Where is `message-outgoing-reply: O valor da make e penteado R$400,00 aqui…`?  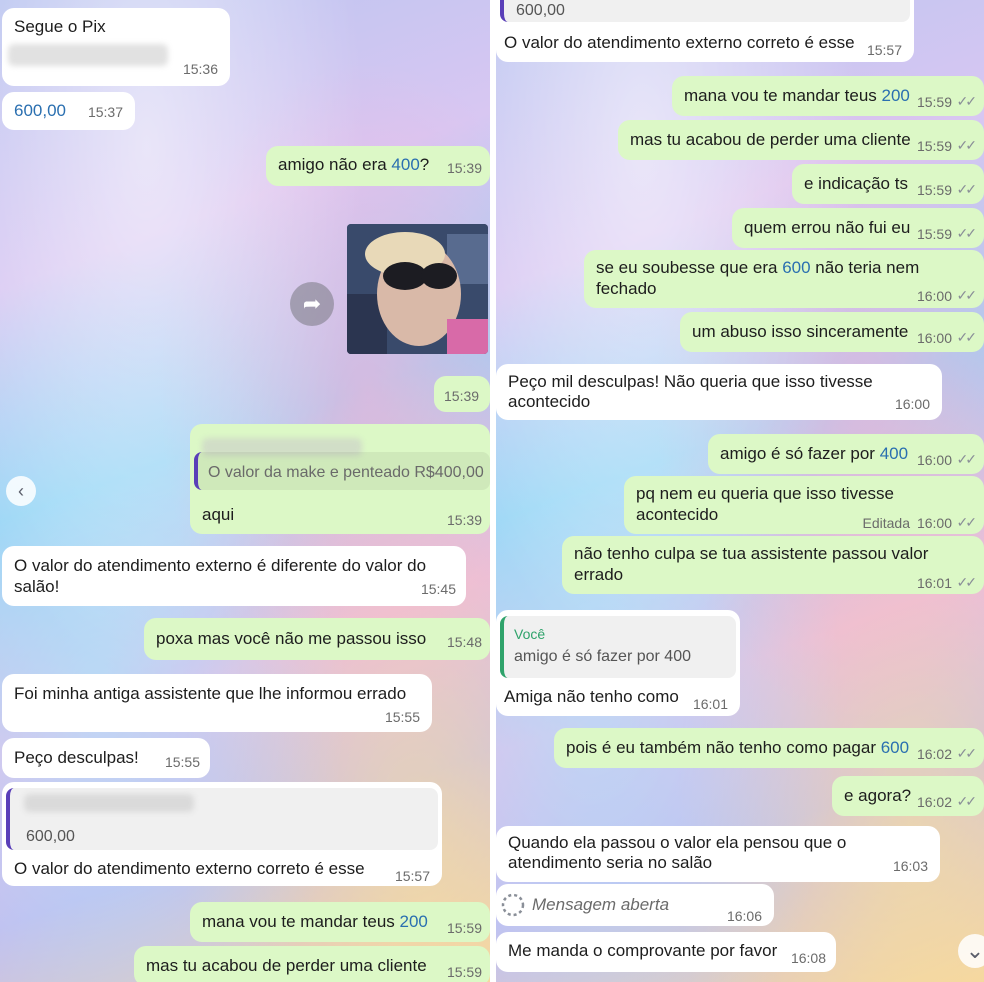 message-outgoing-reply: O valor da make e penteado R$400,00 aqui… is located at coordinates (340, 479).